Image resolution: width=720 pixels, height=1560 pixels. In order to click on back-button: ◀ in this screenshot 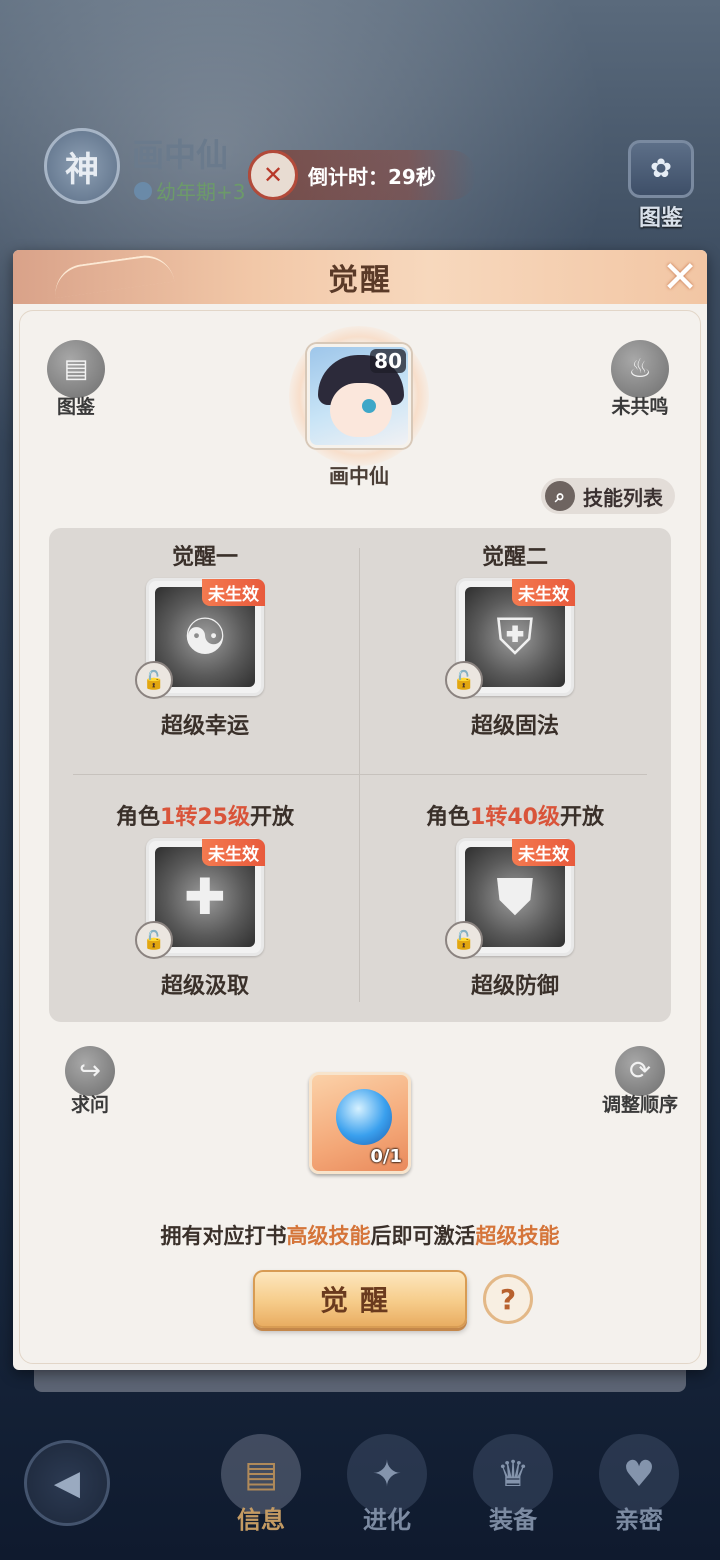, I will do `click(67, 1483)`.